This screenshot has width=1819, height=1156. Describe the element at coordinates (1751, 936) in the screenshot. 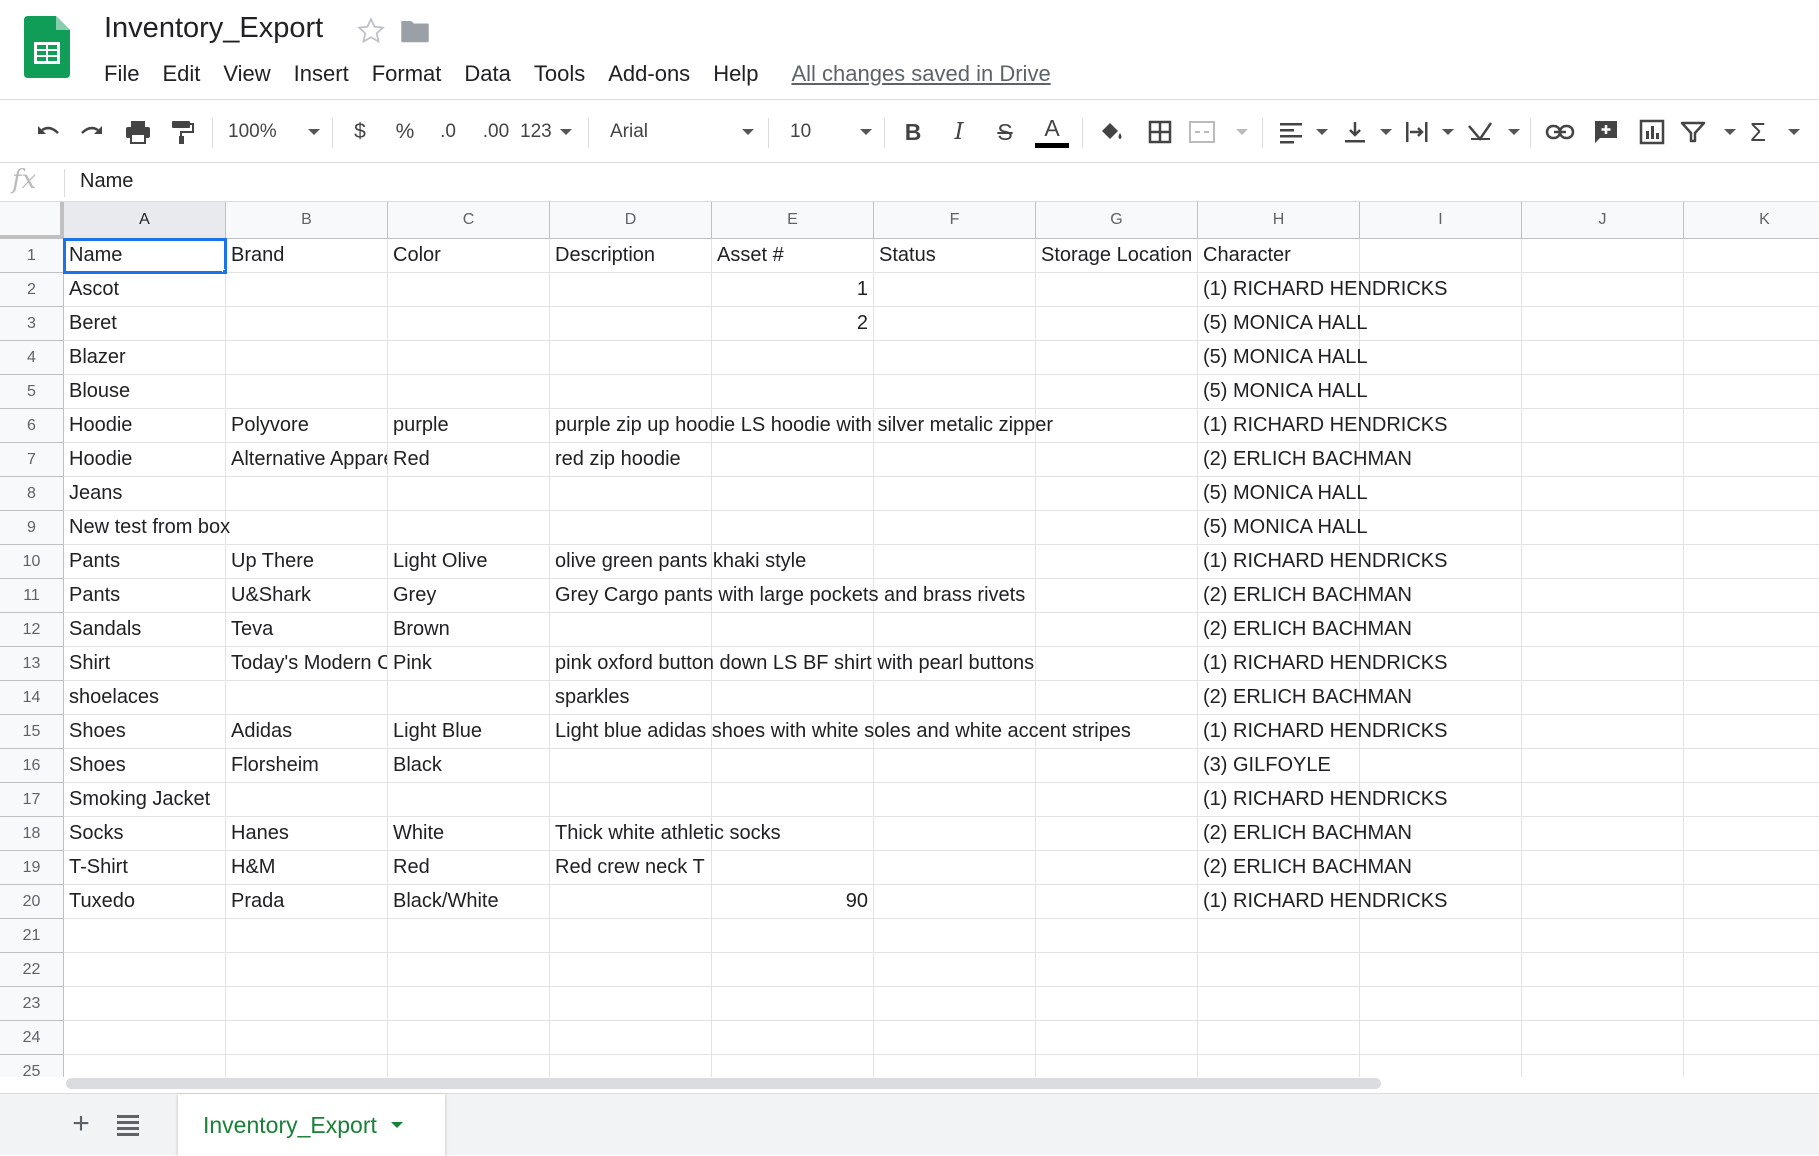

I see `cell-k21` at that location.